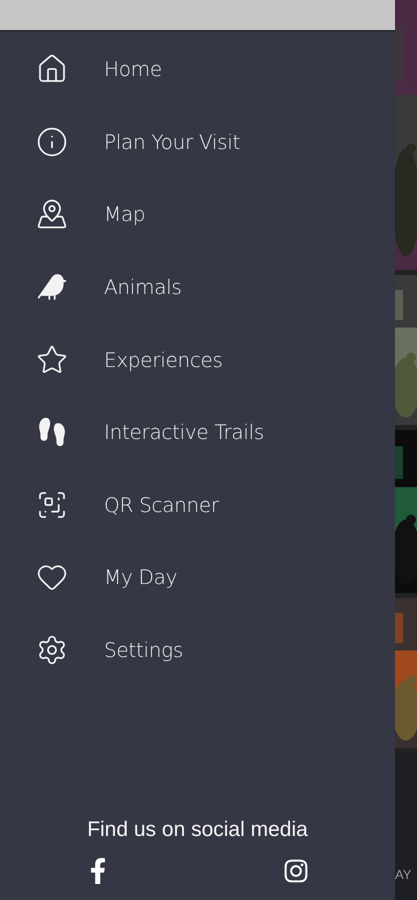  What do you see at coordinates (89, 577) in the screenshot?
I see `menu-item: My Day` at bounding box center [89, 577].